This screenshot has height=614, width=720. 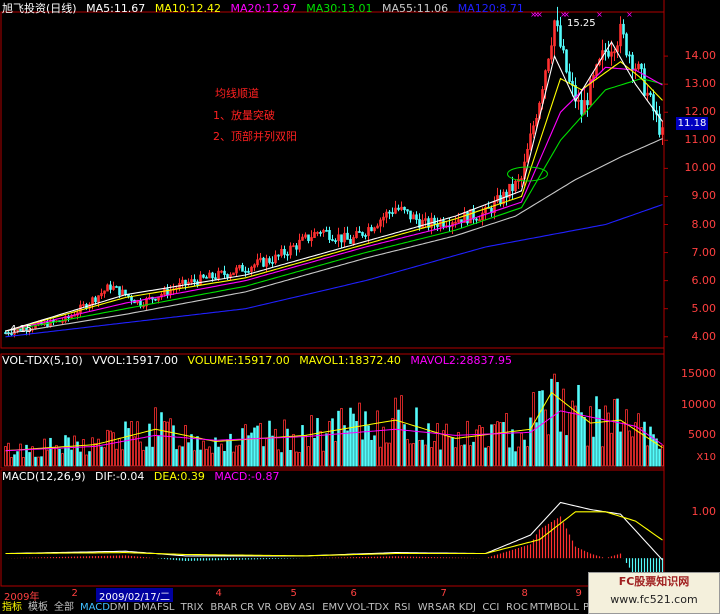 What do you see at coordinates (64, 608) in the screenshot?
I see `indicator-tab-全部: 全部` at bounding box center [64, 608].